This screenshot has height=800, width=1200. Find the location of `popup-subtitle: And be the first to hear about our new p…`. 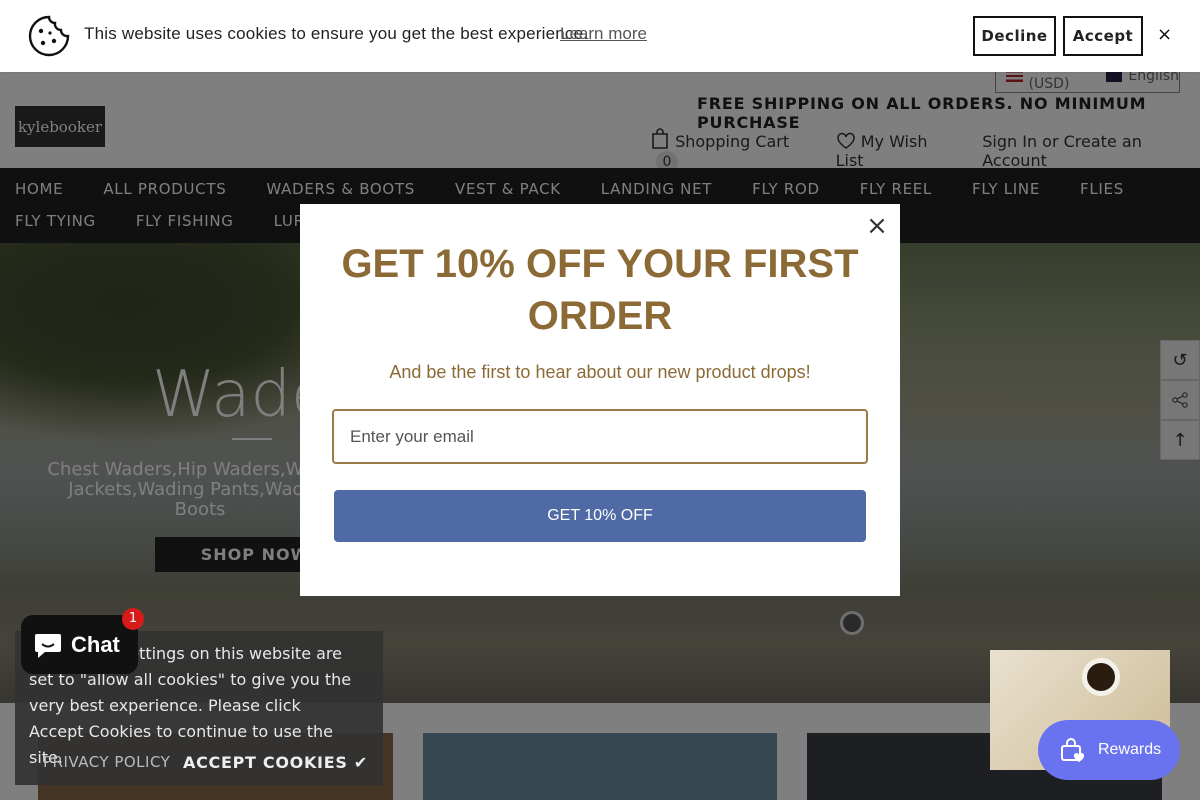

popup-subtitle: And be the first to hear about our new p… is located at coordinates (600, 372).